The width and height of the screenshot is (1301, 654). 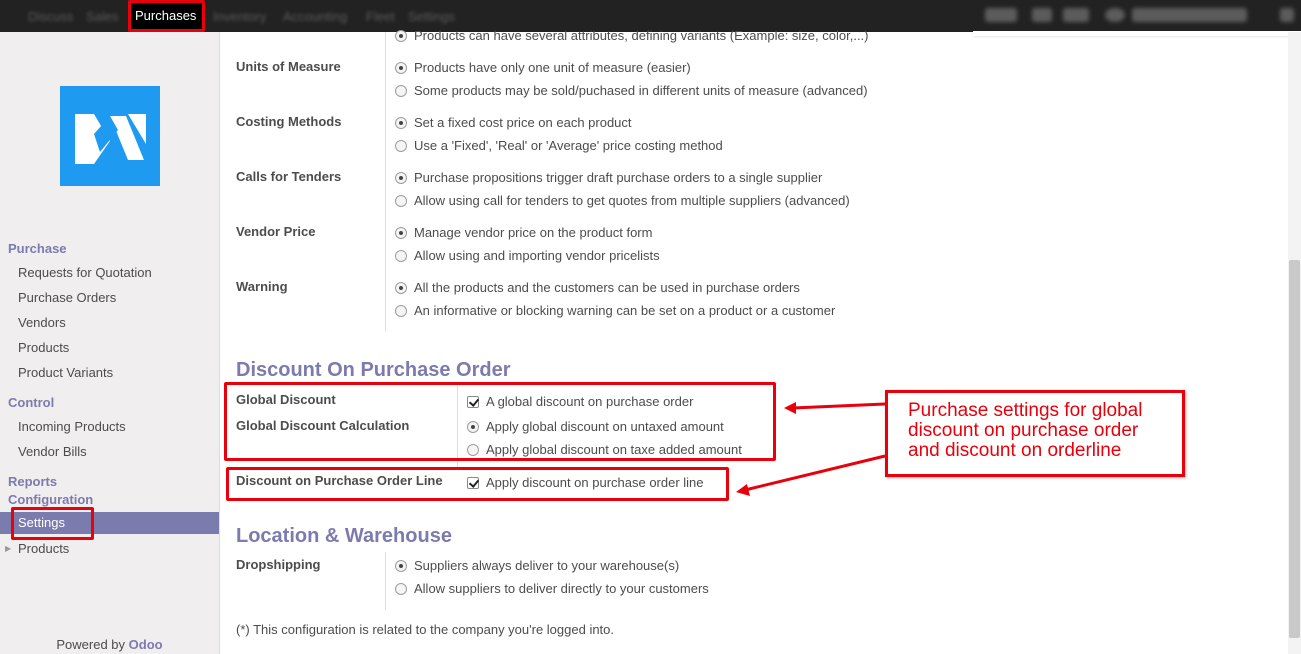 I want to click on units-label: Units of Measure, so click(x=288, y=66).